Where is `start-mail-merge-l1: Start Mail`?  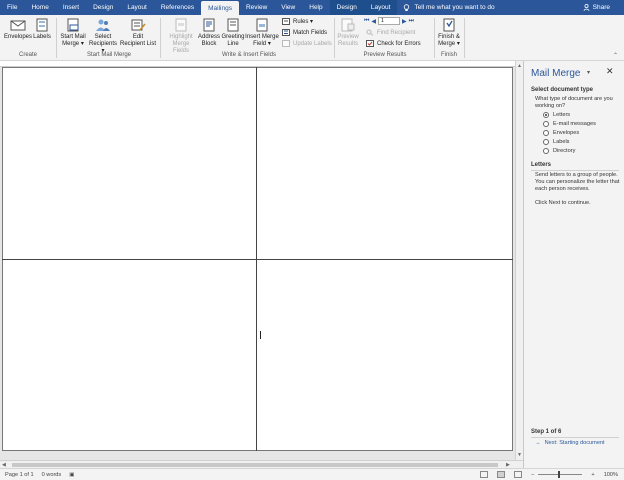
start-mail-merge-l1: Start Mail is located at coordinates (73, 37).